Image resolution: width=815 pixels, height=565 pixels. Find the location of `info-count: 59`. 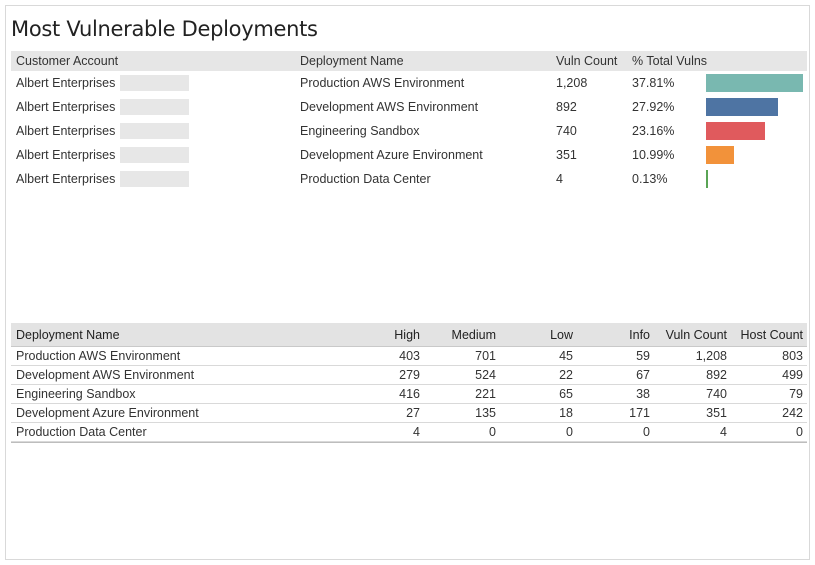

info-count: 59 is located at coordinates (643, 356).